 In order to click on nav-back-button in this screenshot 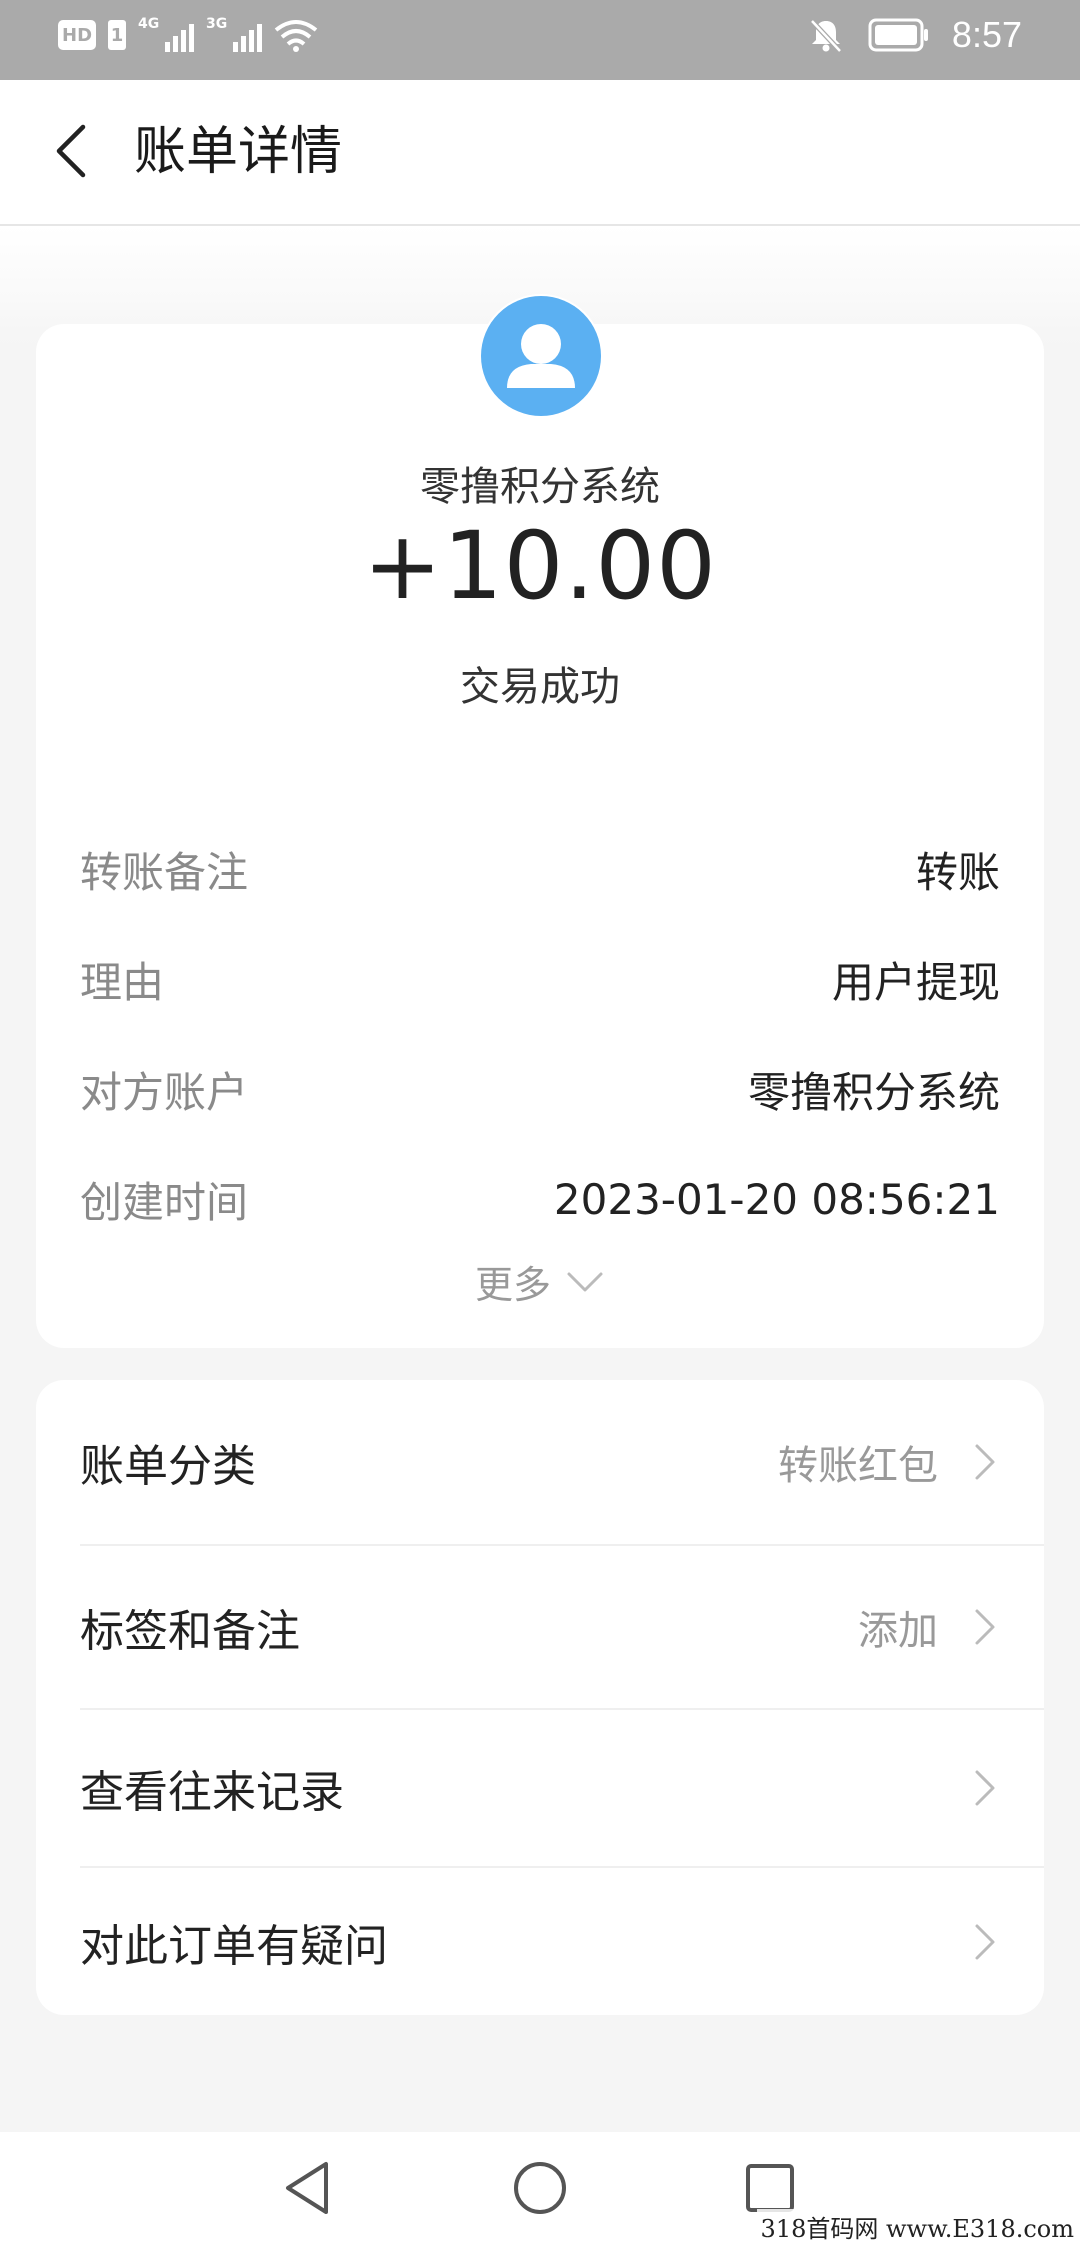, I will do `click(308, 2188)`.